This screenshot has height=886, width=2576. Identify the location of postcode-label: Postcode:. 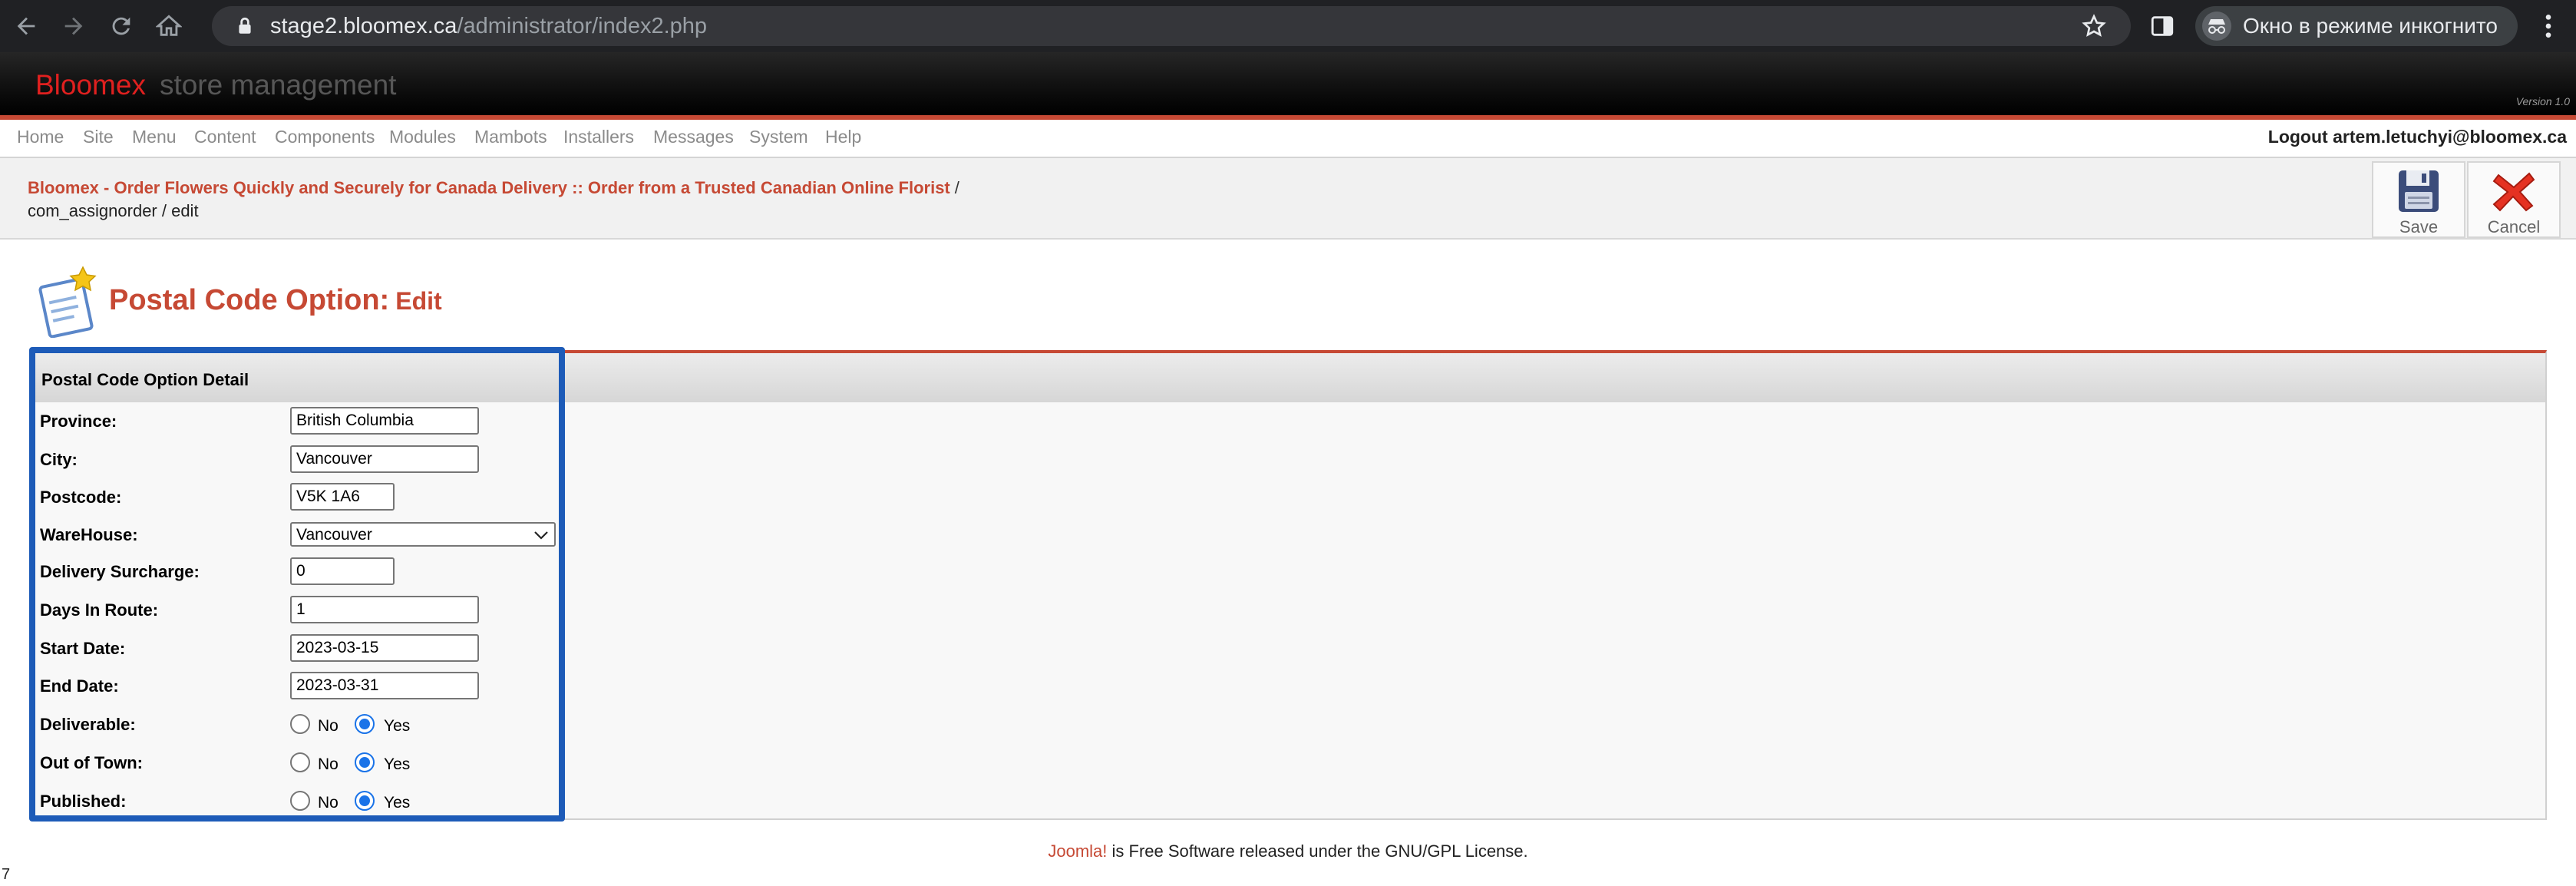
(81, 497).